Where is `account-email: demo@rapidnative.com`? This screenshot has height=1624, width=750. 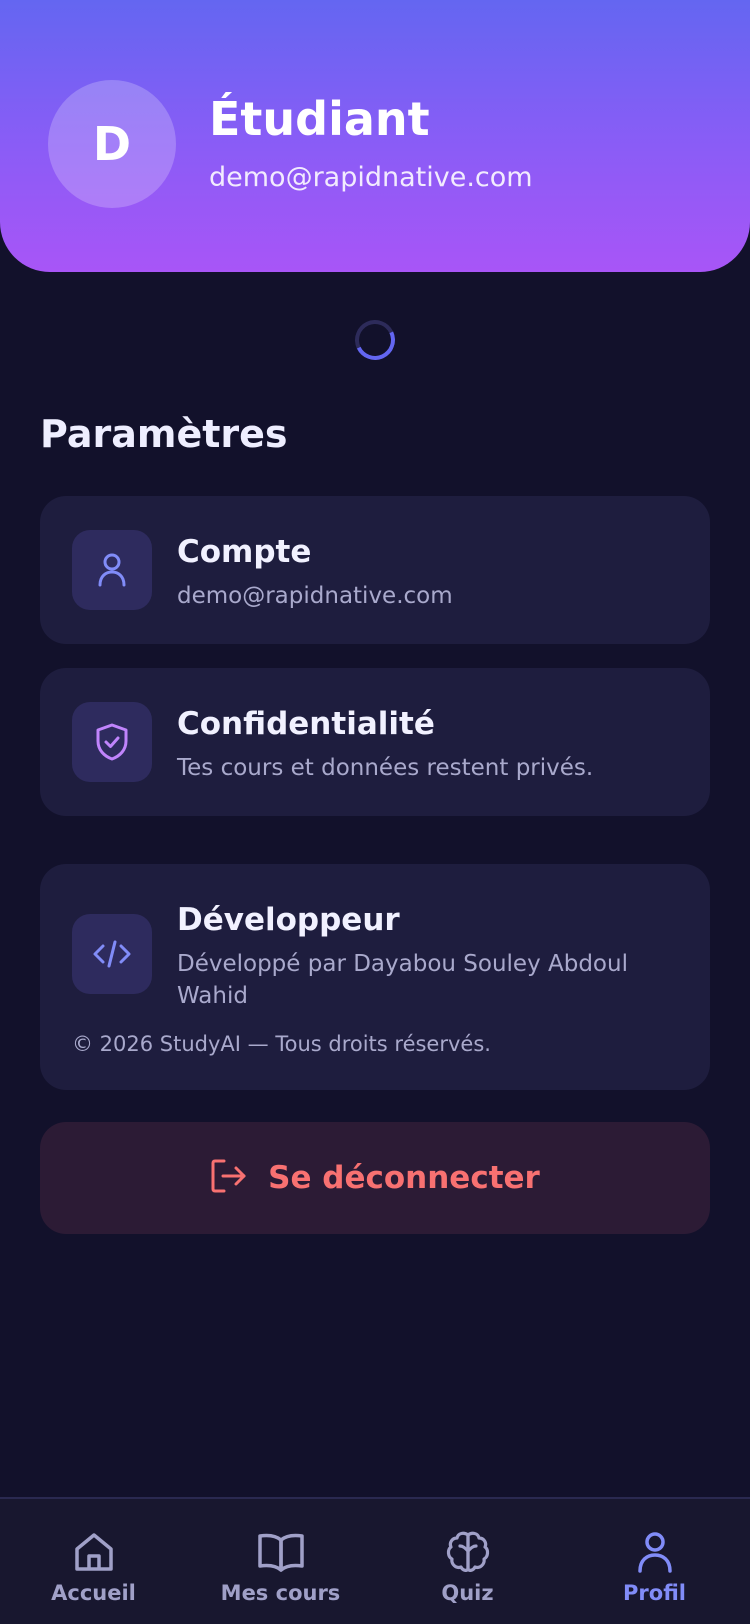 account-email: demo@rapidnative.com is located at coordinates (315, 596).